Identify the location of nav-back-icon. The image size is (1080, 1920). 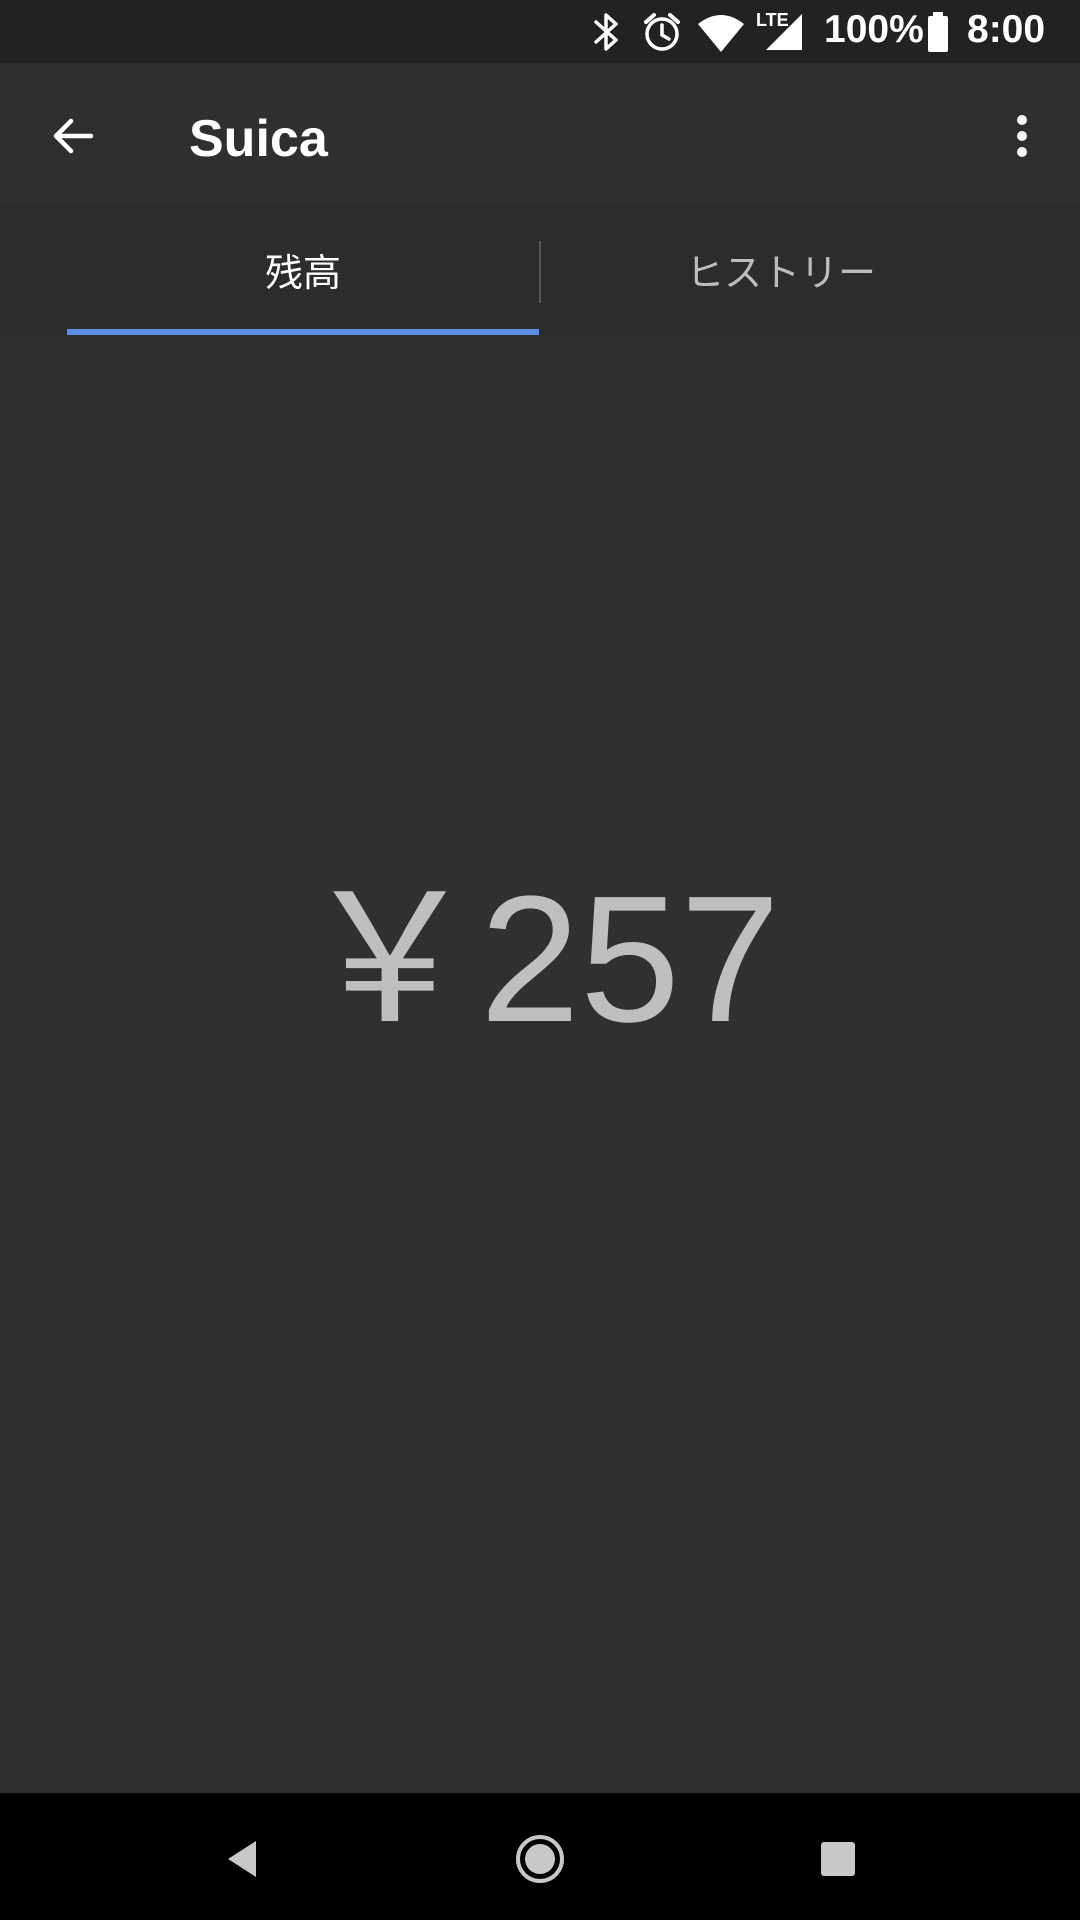
(242, 1859).